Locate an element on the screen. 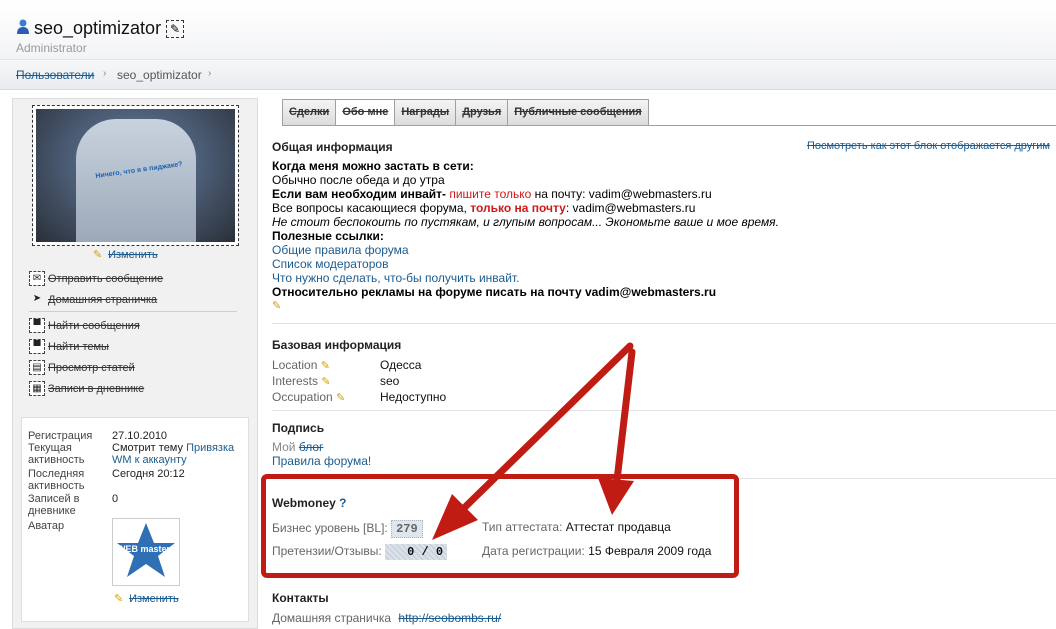 The image size is (1056, 629). general-info-title: Общая информация is located at coordinates (332, 147).